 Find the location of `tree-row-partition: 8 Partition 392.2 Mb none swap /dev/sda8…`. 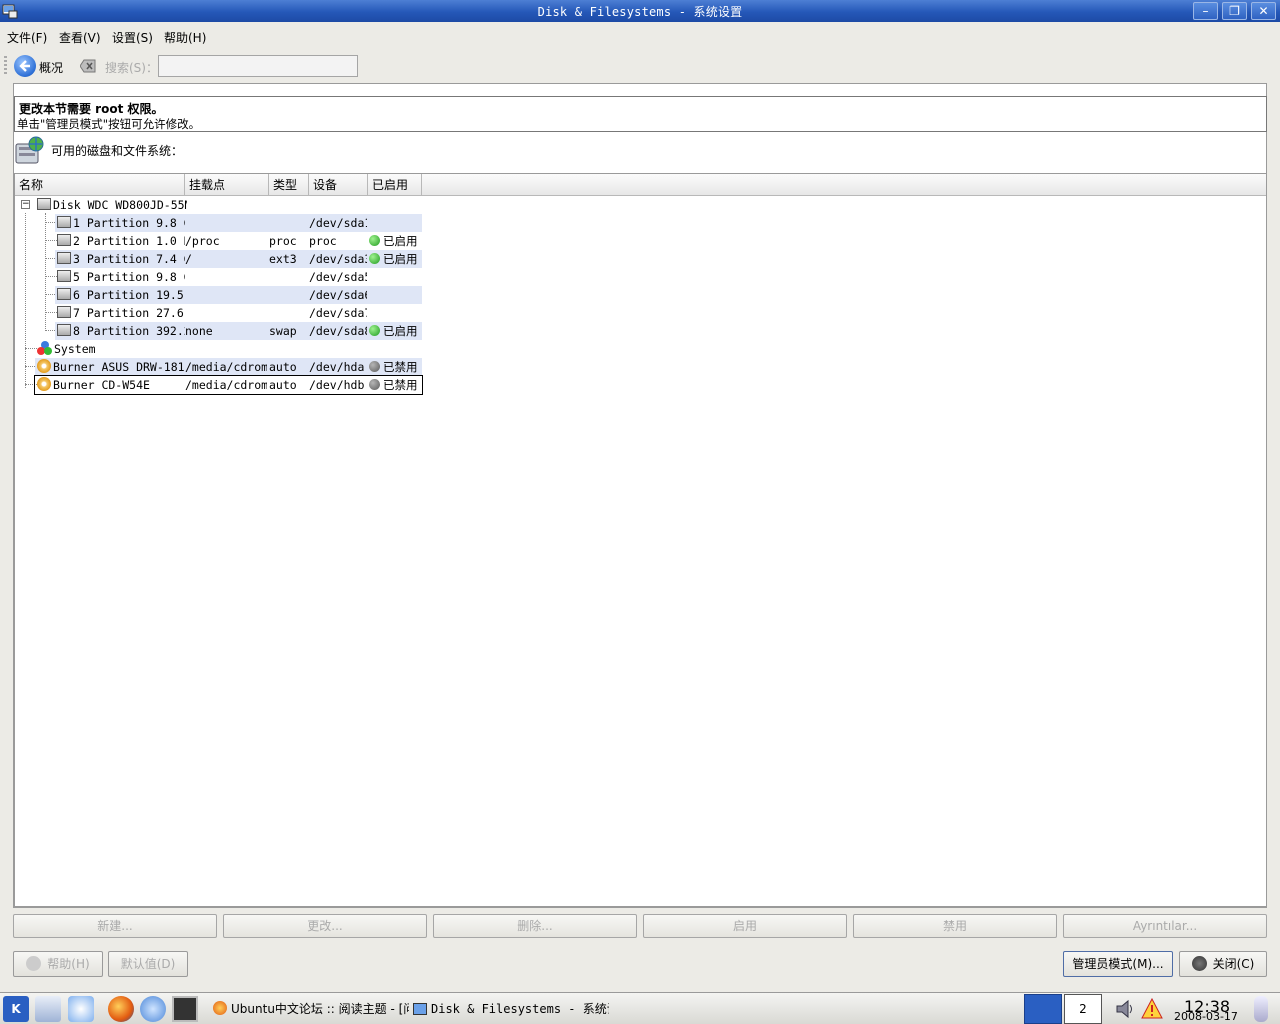

tree-row-partition: 8 Partition 392.2 Mb none swap /dev/sda8… is located at coordinates (225, 331).